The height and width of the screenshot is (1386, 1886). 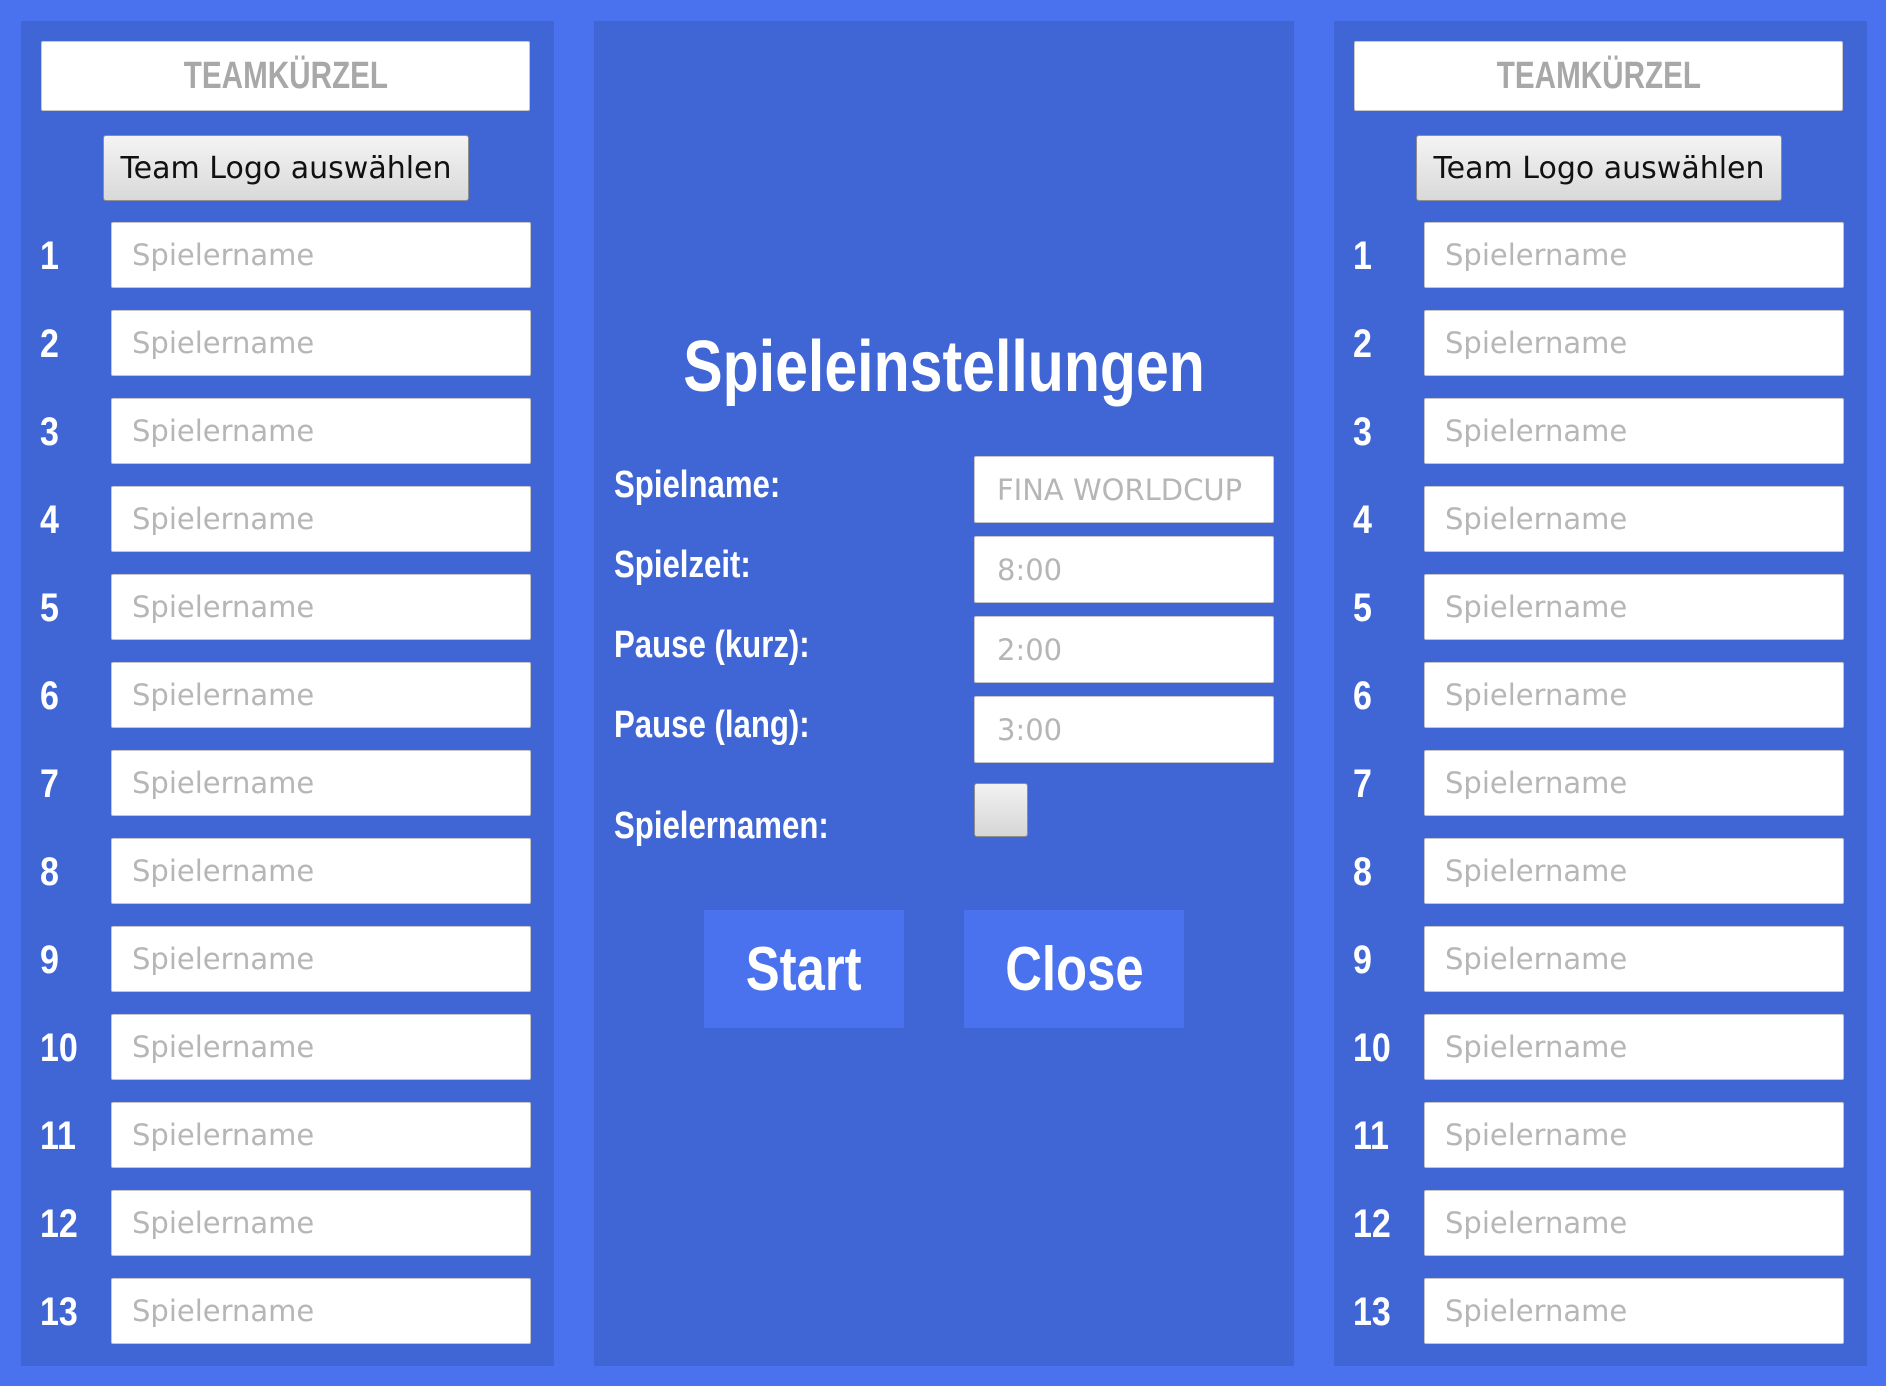 I want to click on left-player-row: 5, so click(x=287, y=618).